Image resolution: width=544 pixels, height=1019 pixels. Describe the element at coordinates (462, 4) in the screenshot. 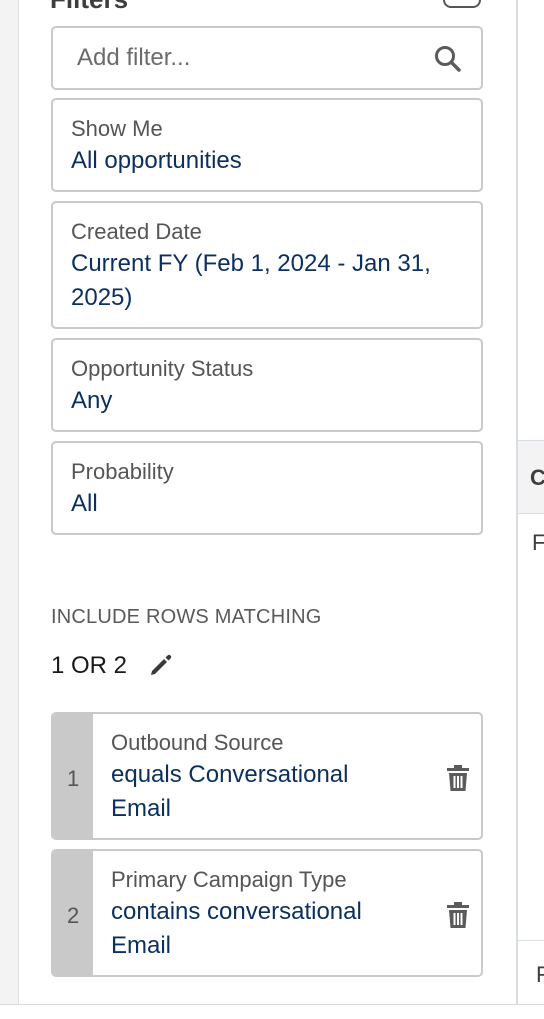

I see `panel-toggle-button` at that location.